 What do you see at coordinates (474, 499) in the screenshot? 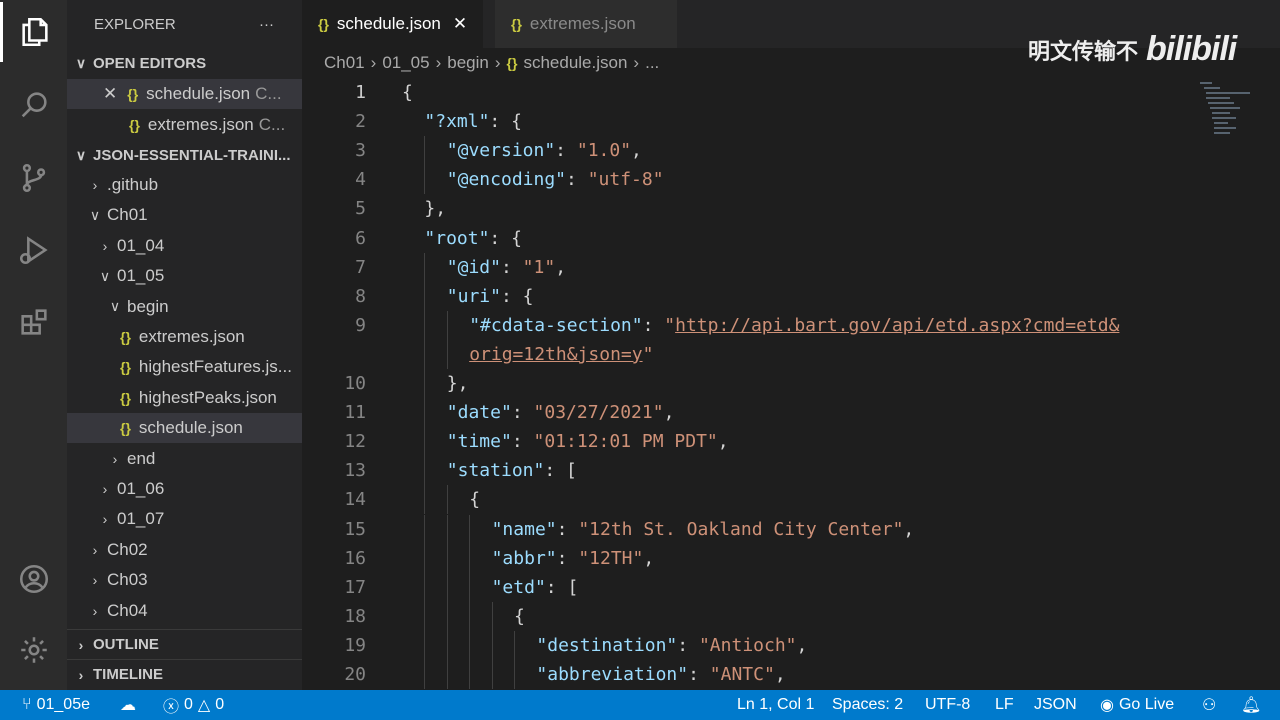
I see `code-line: {` at bounding box center [474, 499].